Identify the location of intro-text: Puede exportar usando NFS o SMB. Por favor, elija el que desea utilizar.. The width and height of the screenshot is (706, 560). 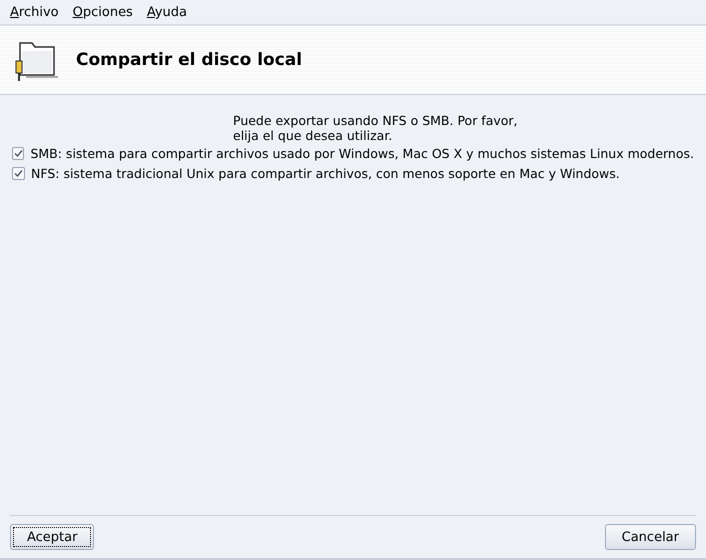
(376, 128).